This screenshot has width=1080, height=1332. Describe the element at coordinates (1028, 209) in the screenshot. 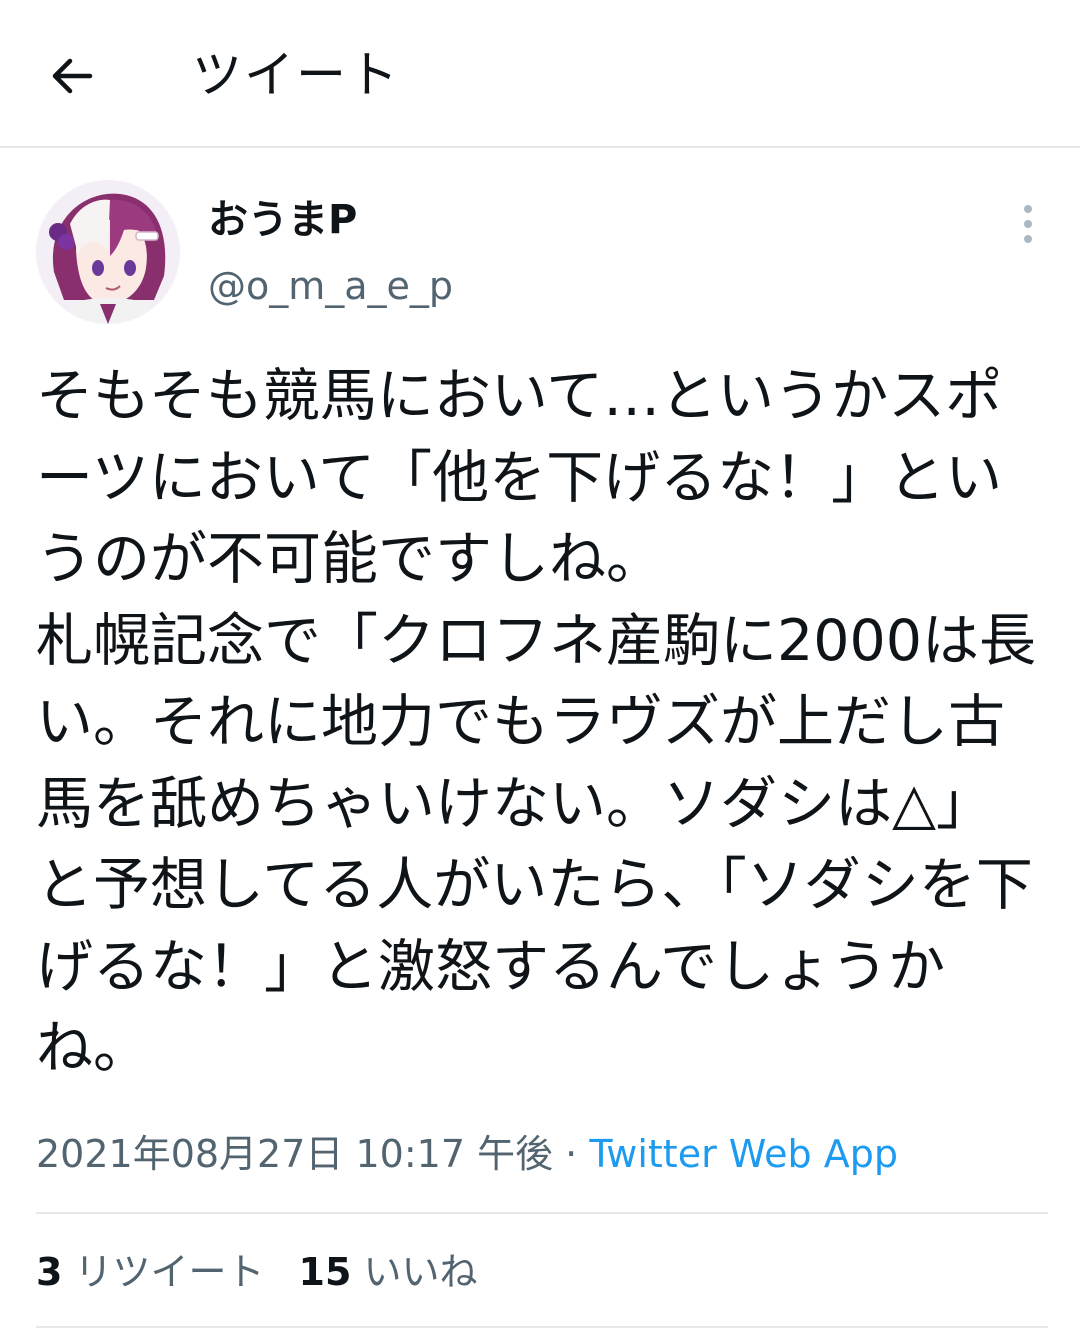

I see `more-vertical-icon` at that location.